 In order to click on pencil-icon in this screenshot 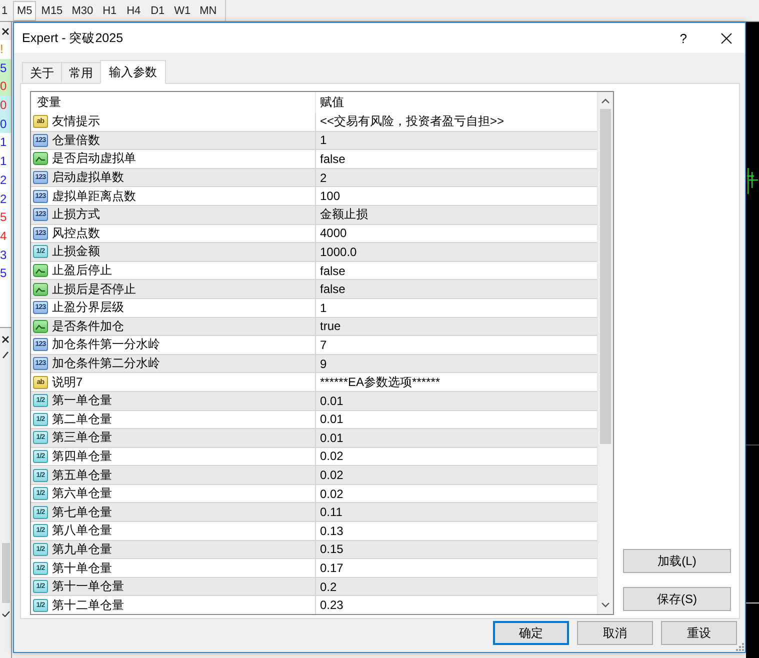, I will do `click(5, 354)`.